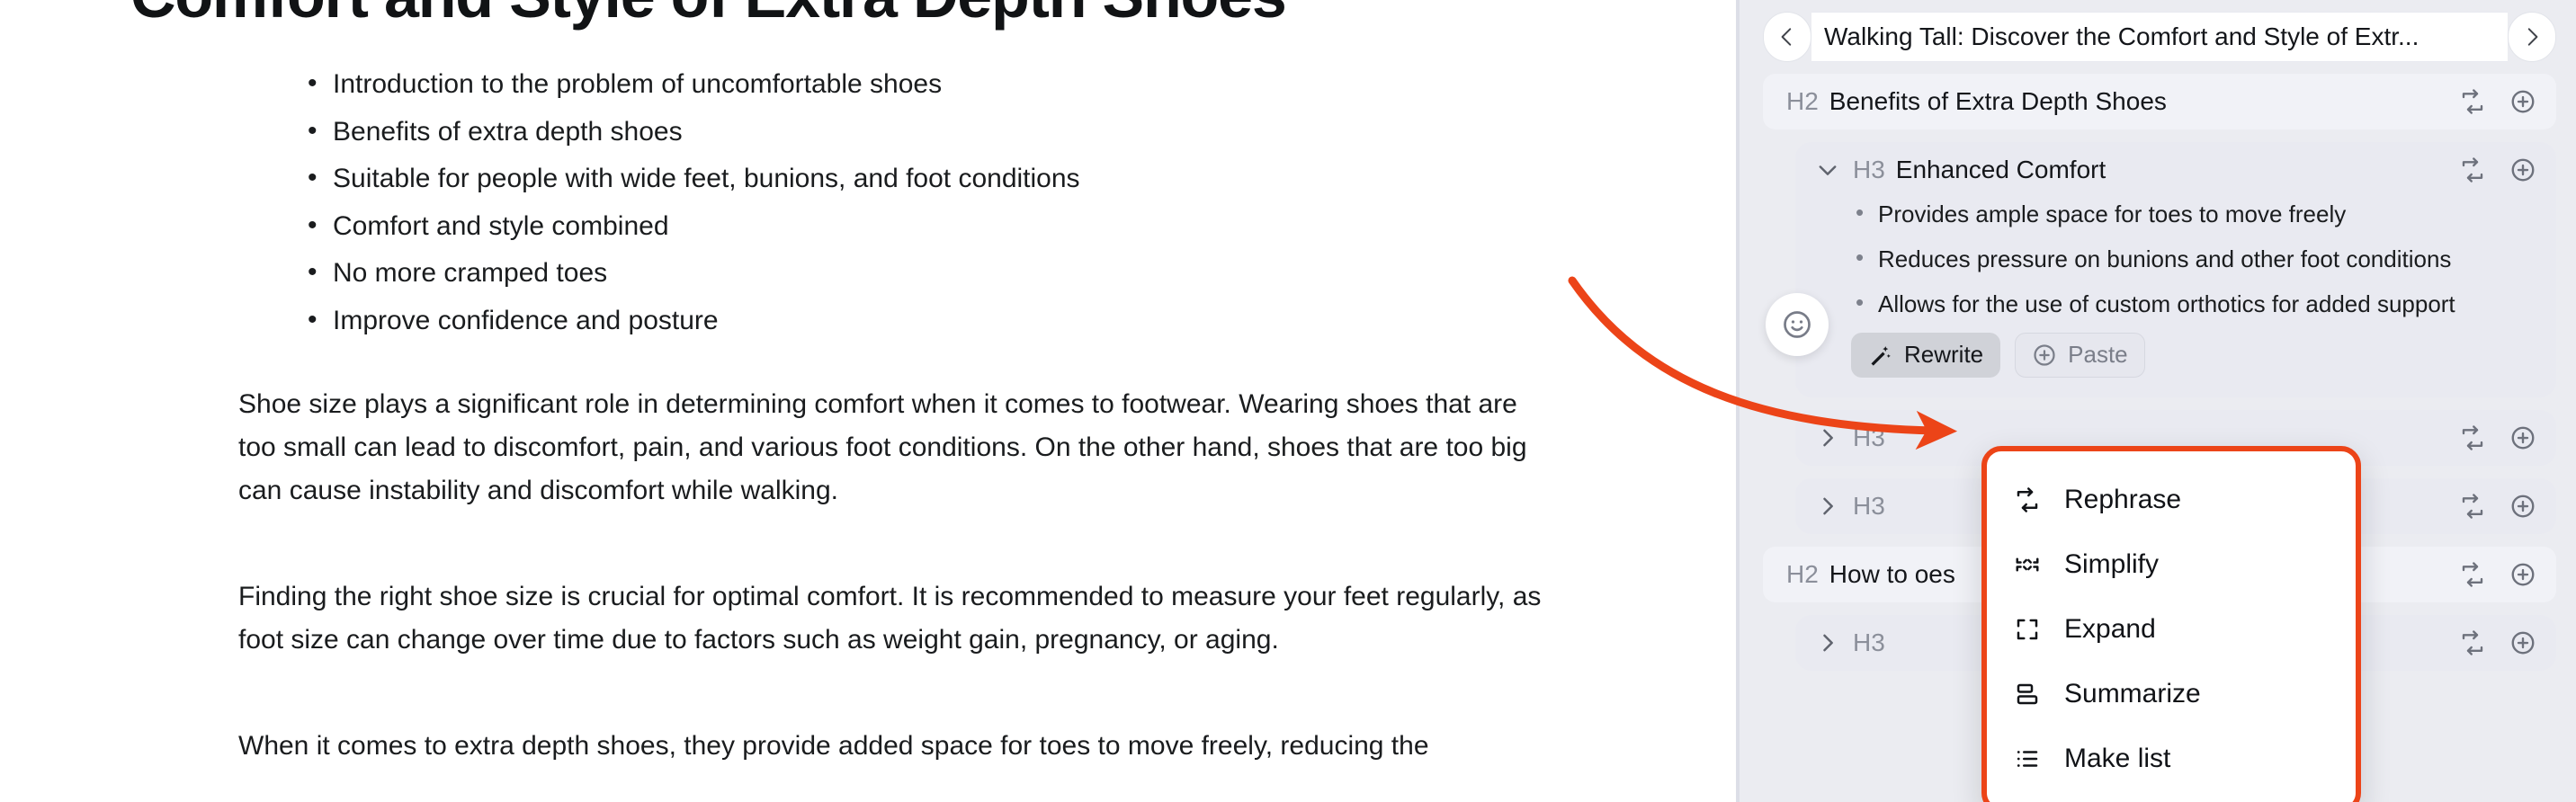 This screenshot has height=802, width=2576. I want to click on heading-text: Benefits of Extra Depth Shoes, so click(1998, 101).